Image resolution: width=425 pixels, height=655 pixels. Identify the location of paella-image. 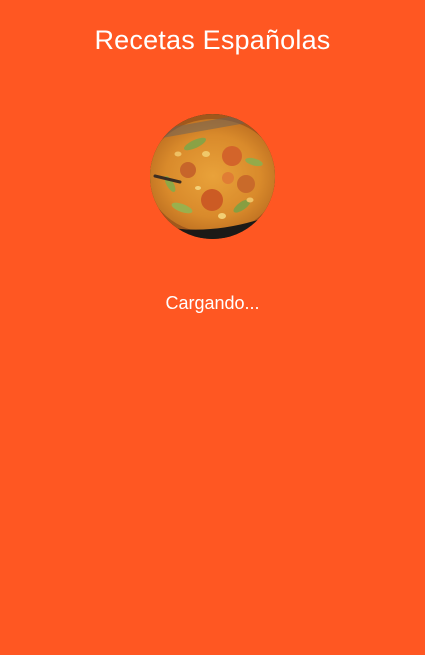
(212, 176).